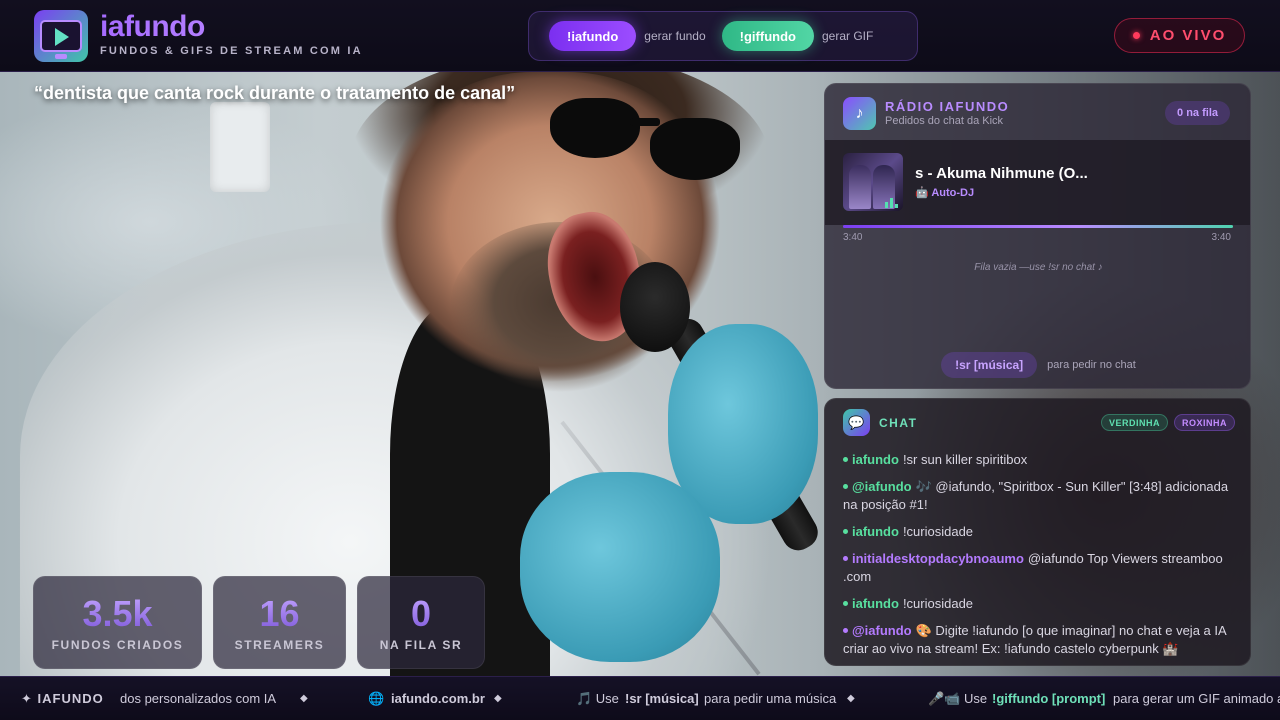 This screenshot has width=1280, height=720. Describe the element at coordinates (947, 106) in the screenshot. I see `radio-title: RÁDIO IAFUNDO` at that location.